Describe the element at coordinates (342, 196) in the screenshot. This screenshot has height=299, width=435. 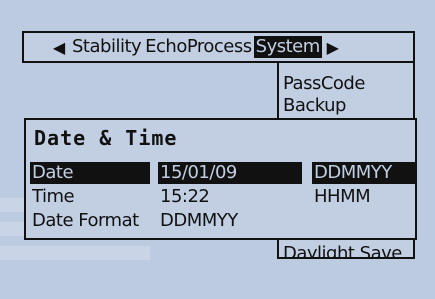
I see `time-format-hint: HHMM` at that location.